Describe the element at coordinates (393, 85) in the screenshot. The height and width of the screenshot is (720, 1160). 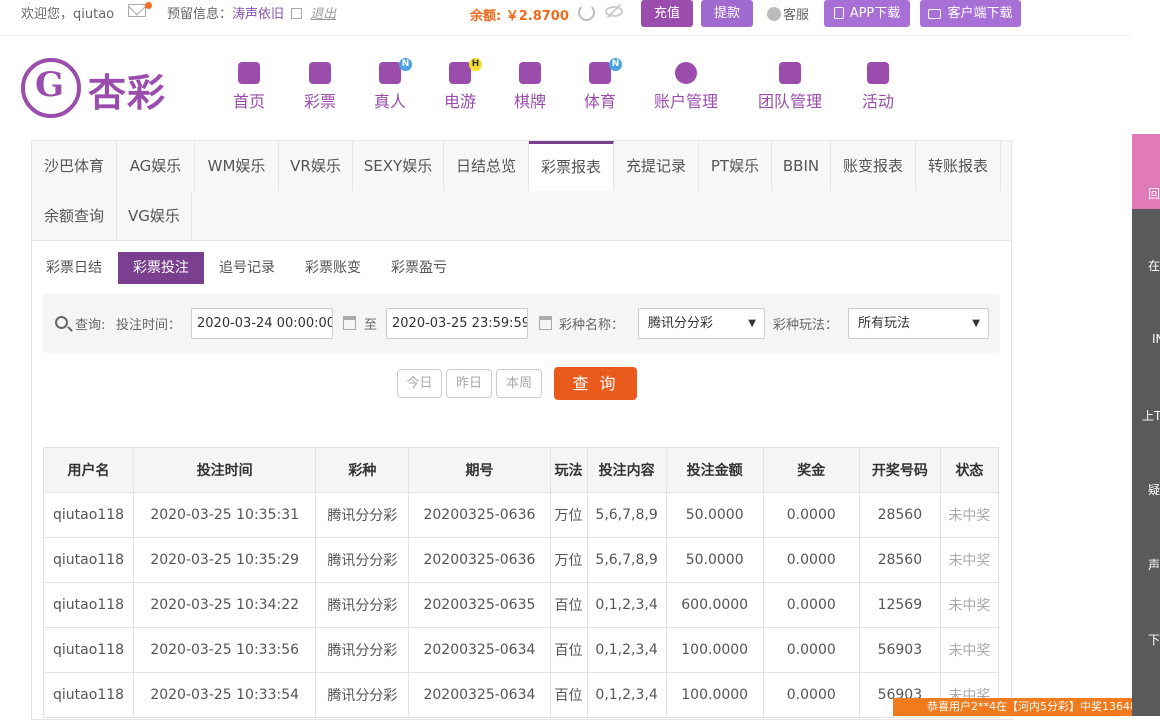
I see `nav-live: N 真人` at that location.